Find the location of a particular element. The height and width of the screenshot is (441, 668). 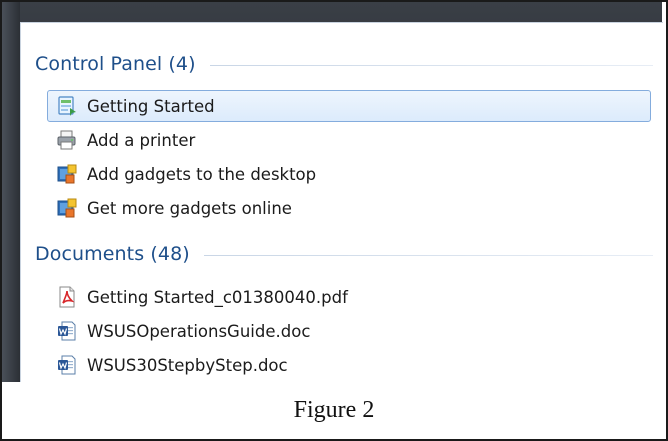

result-add-a-printer: Add a printer is located at coordinates (349, 140).